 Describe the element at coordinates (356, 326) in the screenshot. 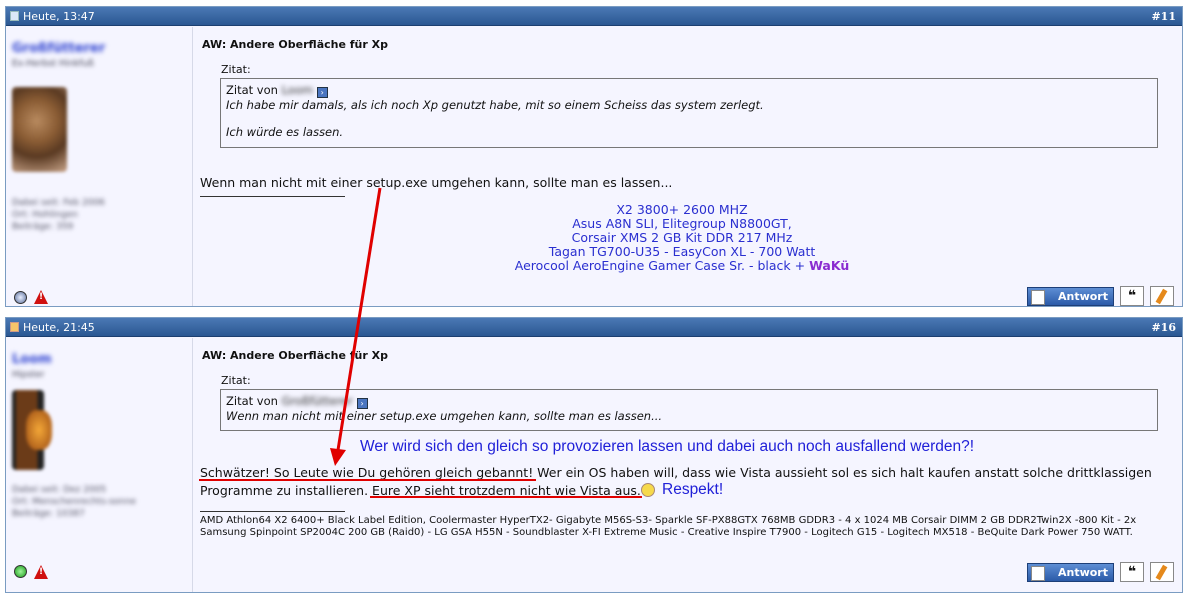

I see `red-arrow` at that location.